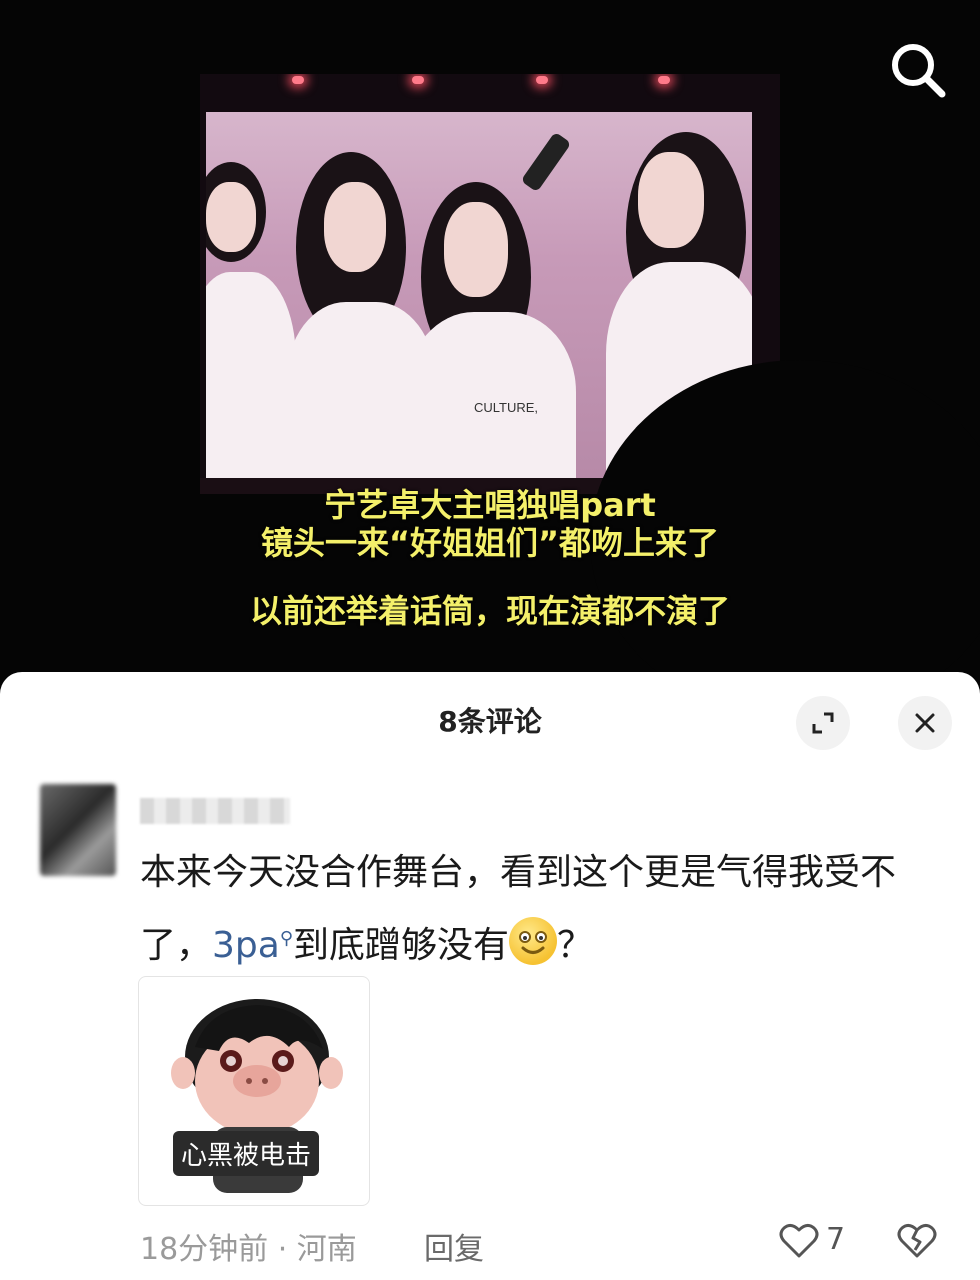 The width and height of the screenshot is (980, 1280). I want to click on search-button, so click(918, 70).